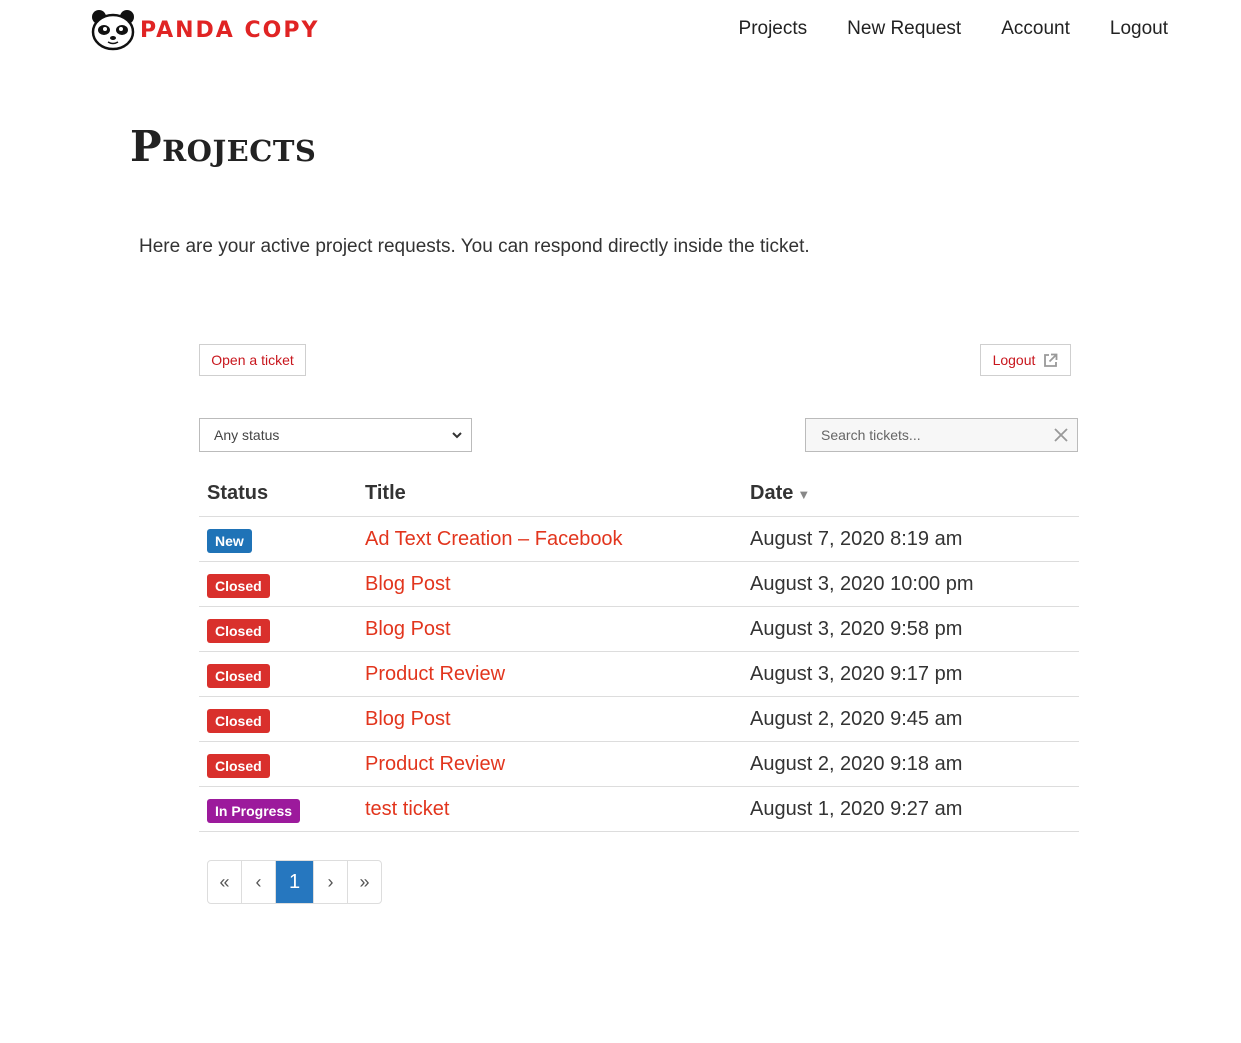 Image resolution: width=1241 pixels, height=1043 pixels. Describe the element at coordinates (1014, 360) in the screenshot. I see `logout-label: Logout` at that location.